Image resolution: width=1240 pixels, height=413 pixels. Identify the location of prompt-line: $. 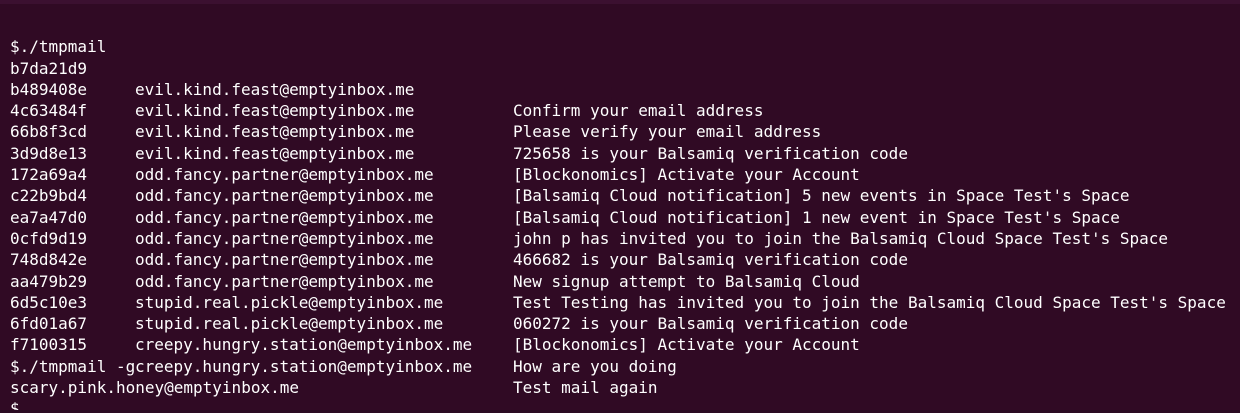
(625, 393).